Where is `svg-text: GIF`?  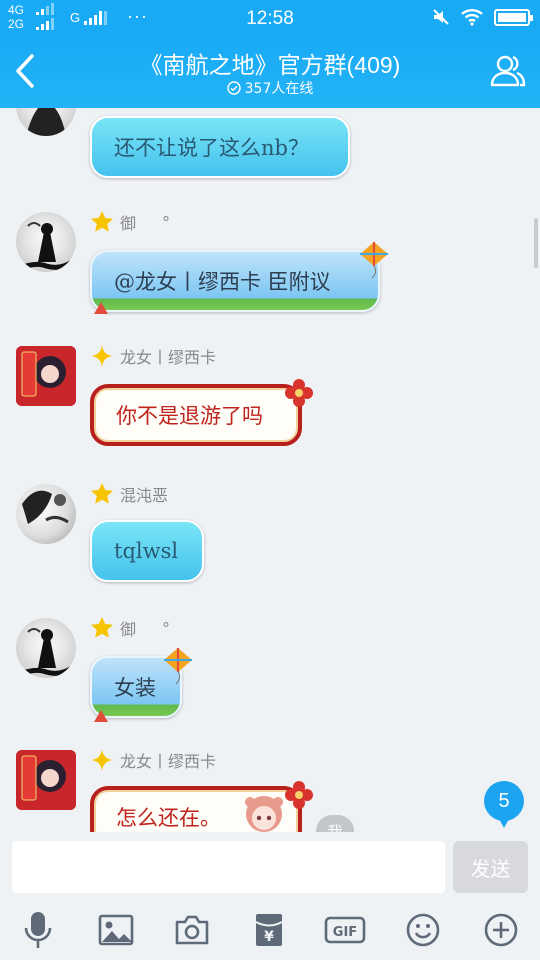 svg-text: GIF is located at coordinates (345, 932).